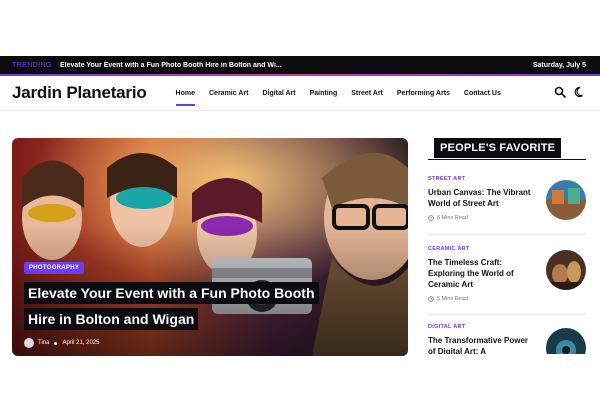  I want to click on read-time-text: 6 Mins Read, so click(452, 218).